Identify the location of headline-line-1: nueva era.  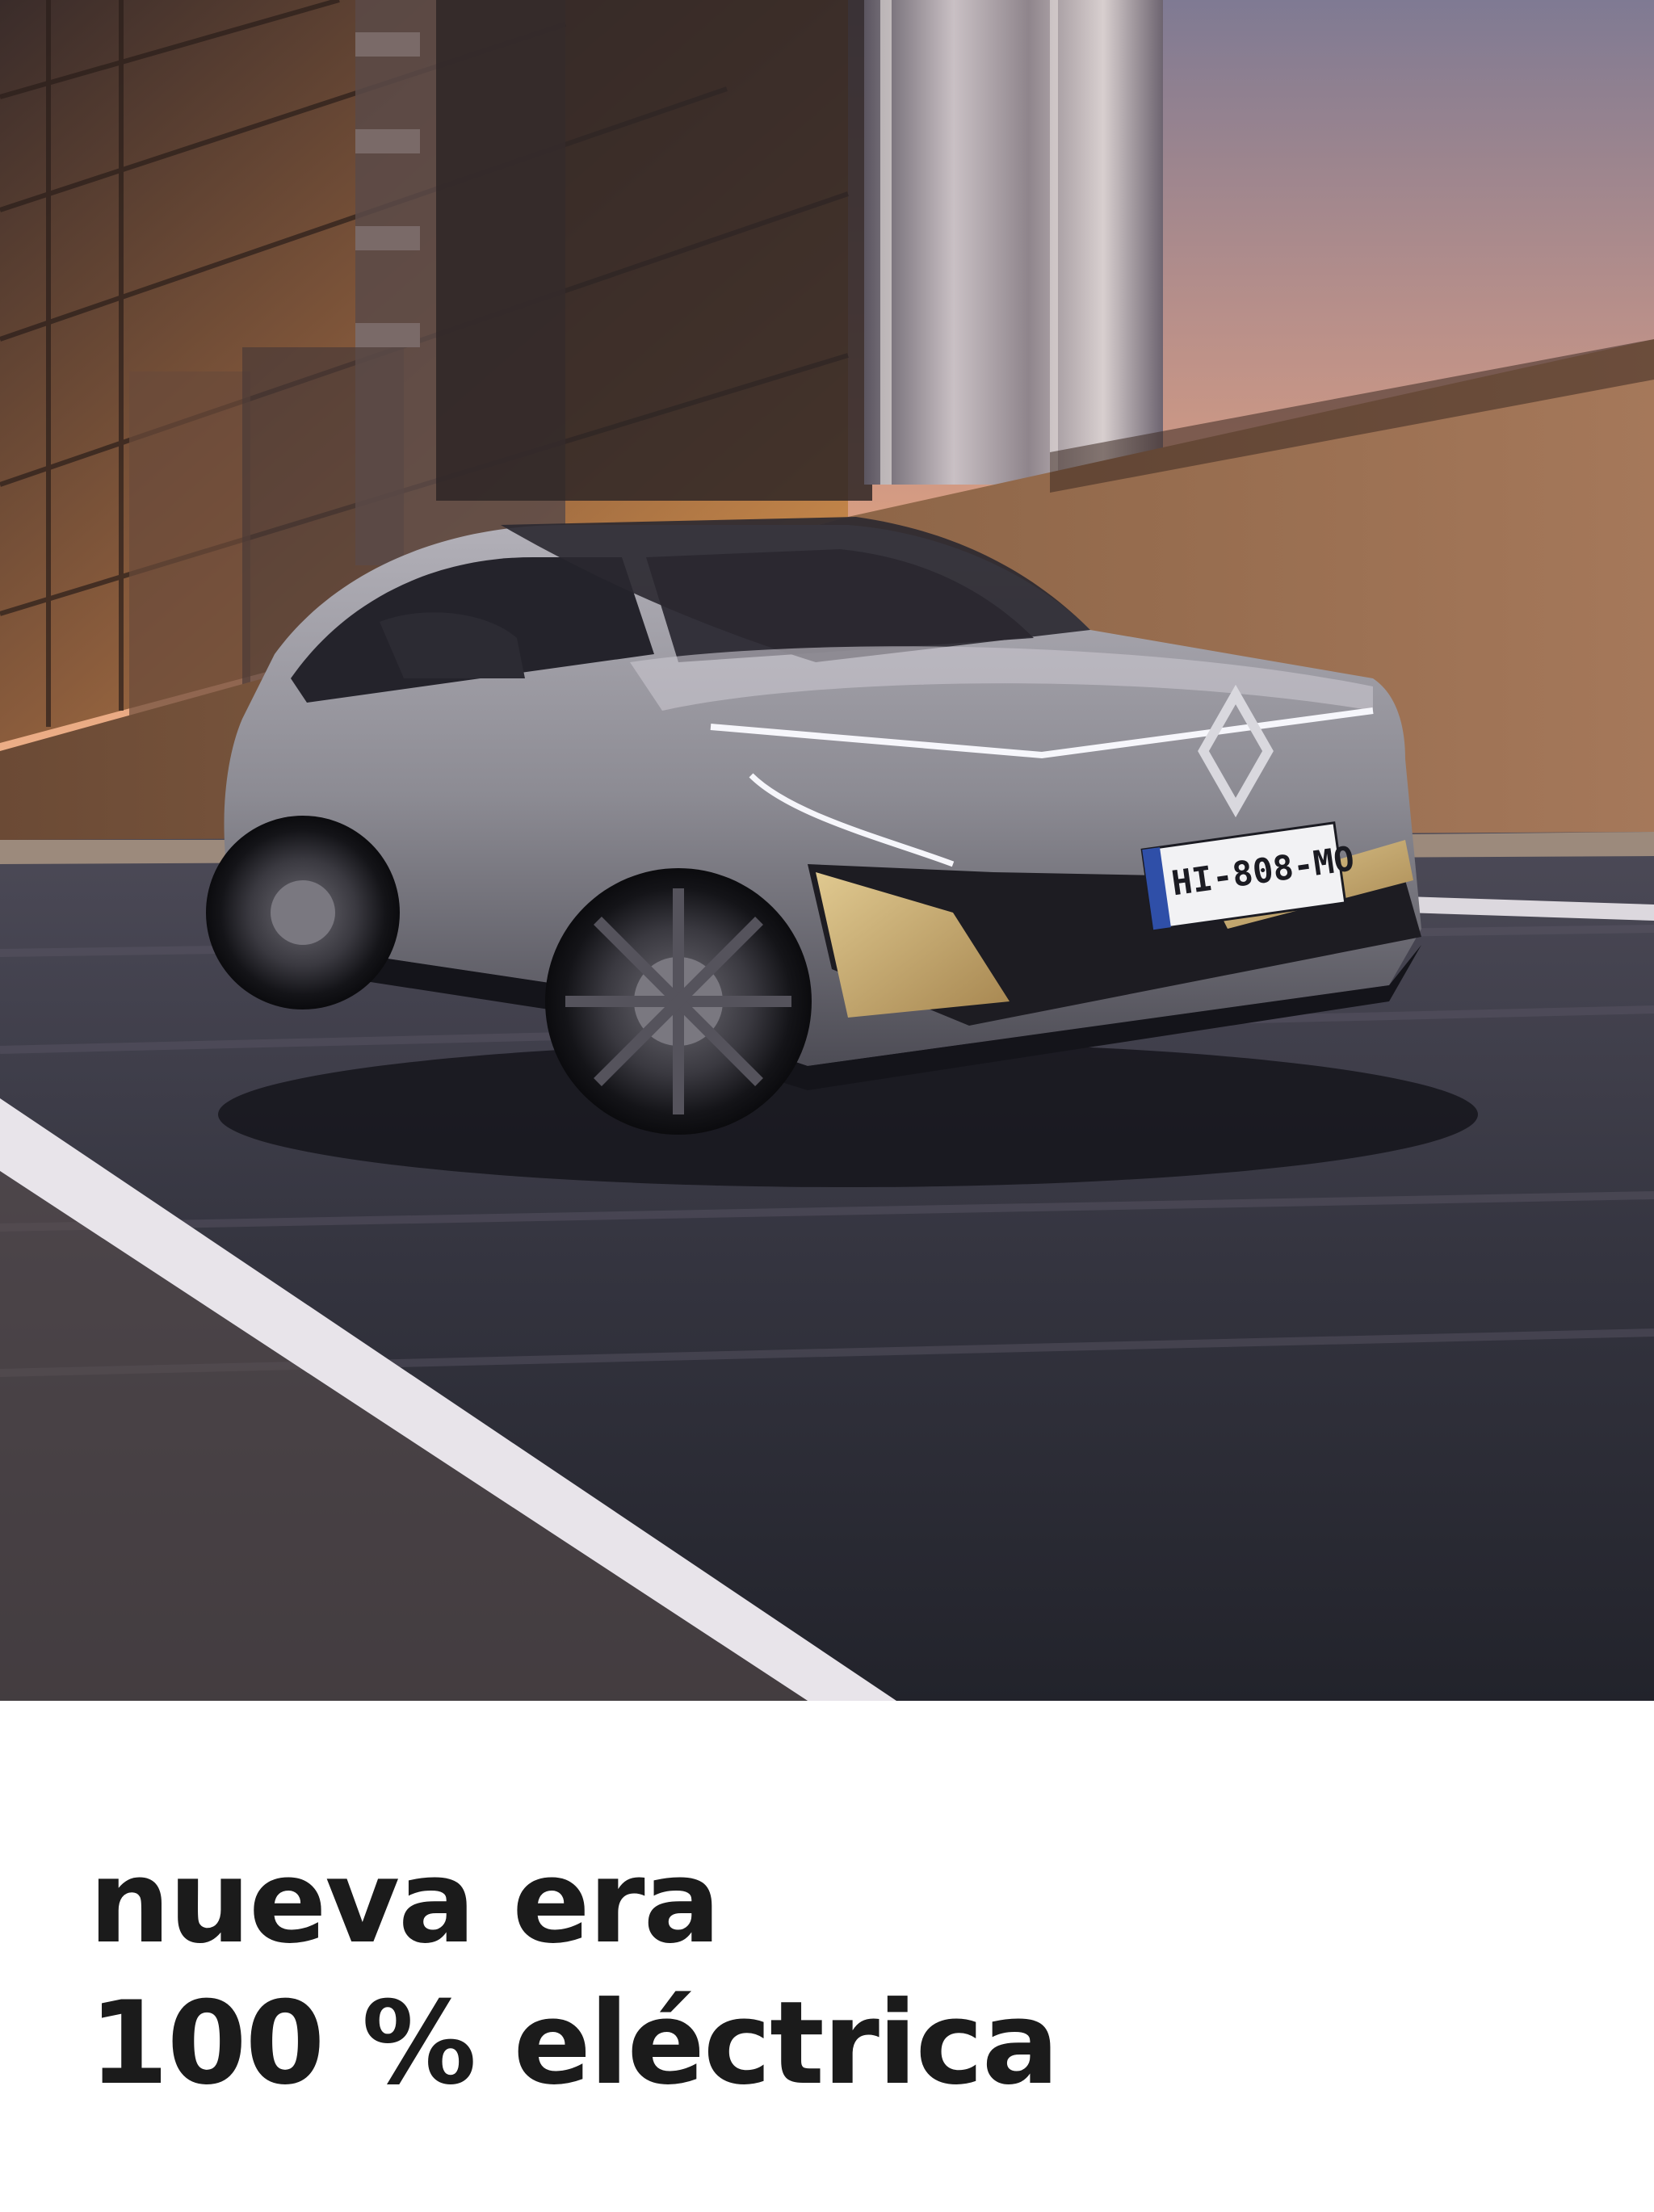
(404, 1903).